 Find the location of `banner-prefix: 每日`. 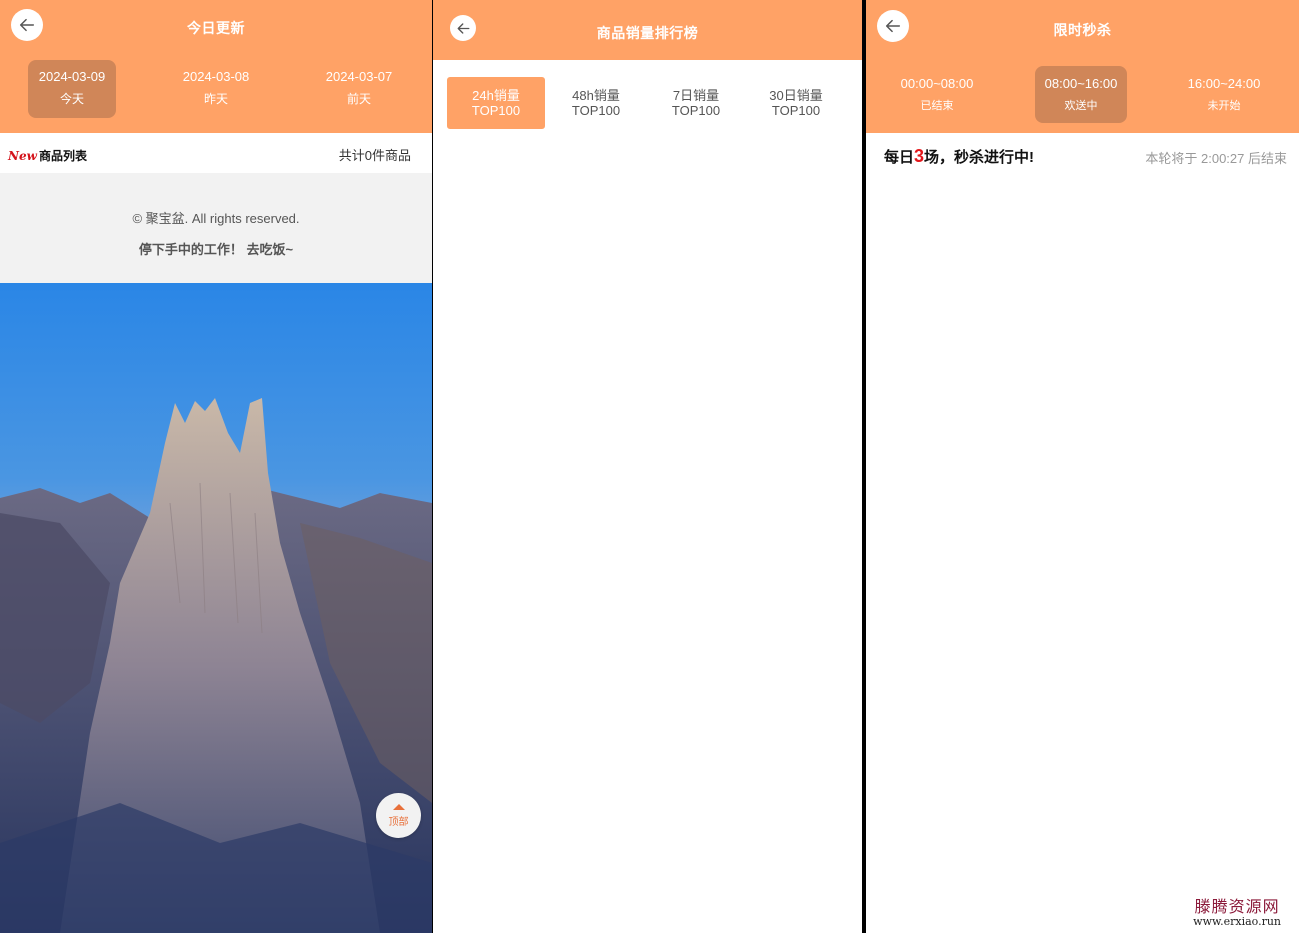

banner-prefix: 每日 is located at coordinates (899, 157).